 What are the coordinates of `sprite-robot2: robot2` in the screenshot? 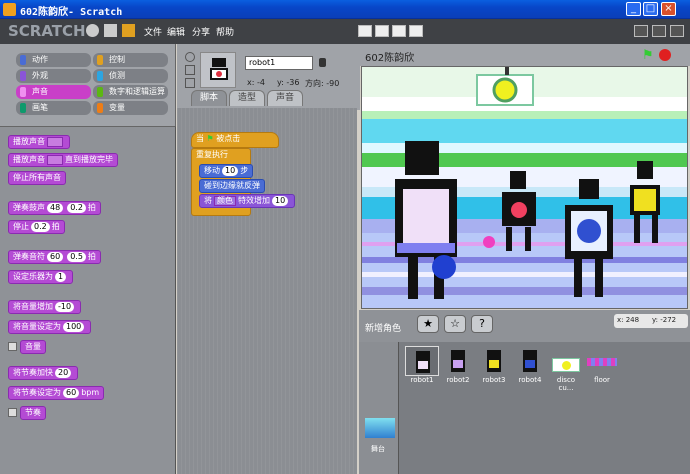 It's located at (458, 365).